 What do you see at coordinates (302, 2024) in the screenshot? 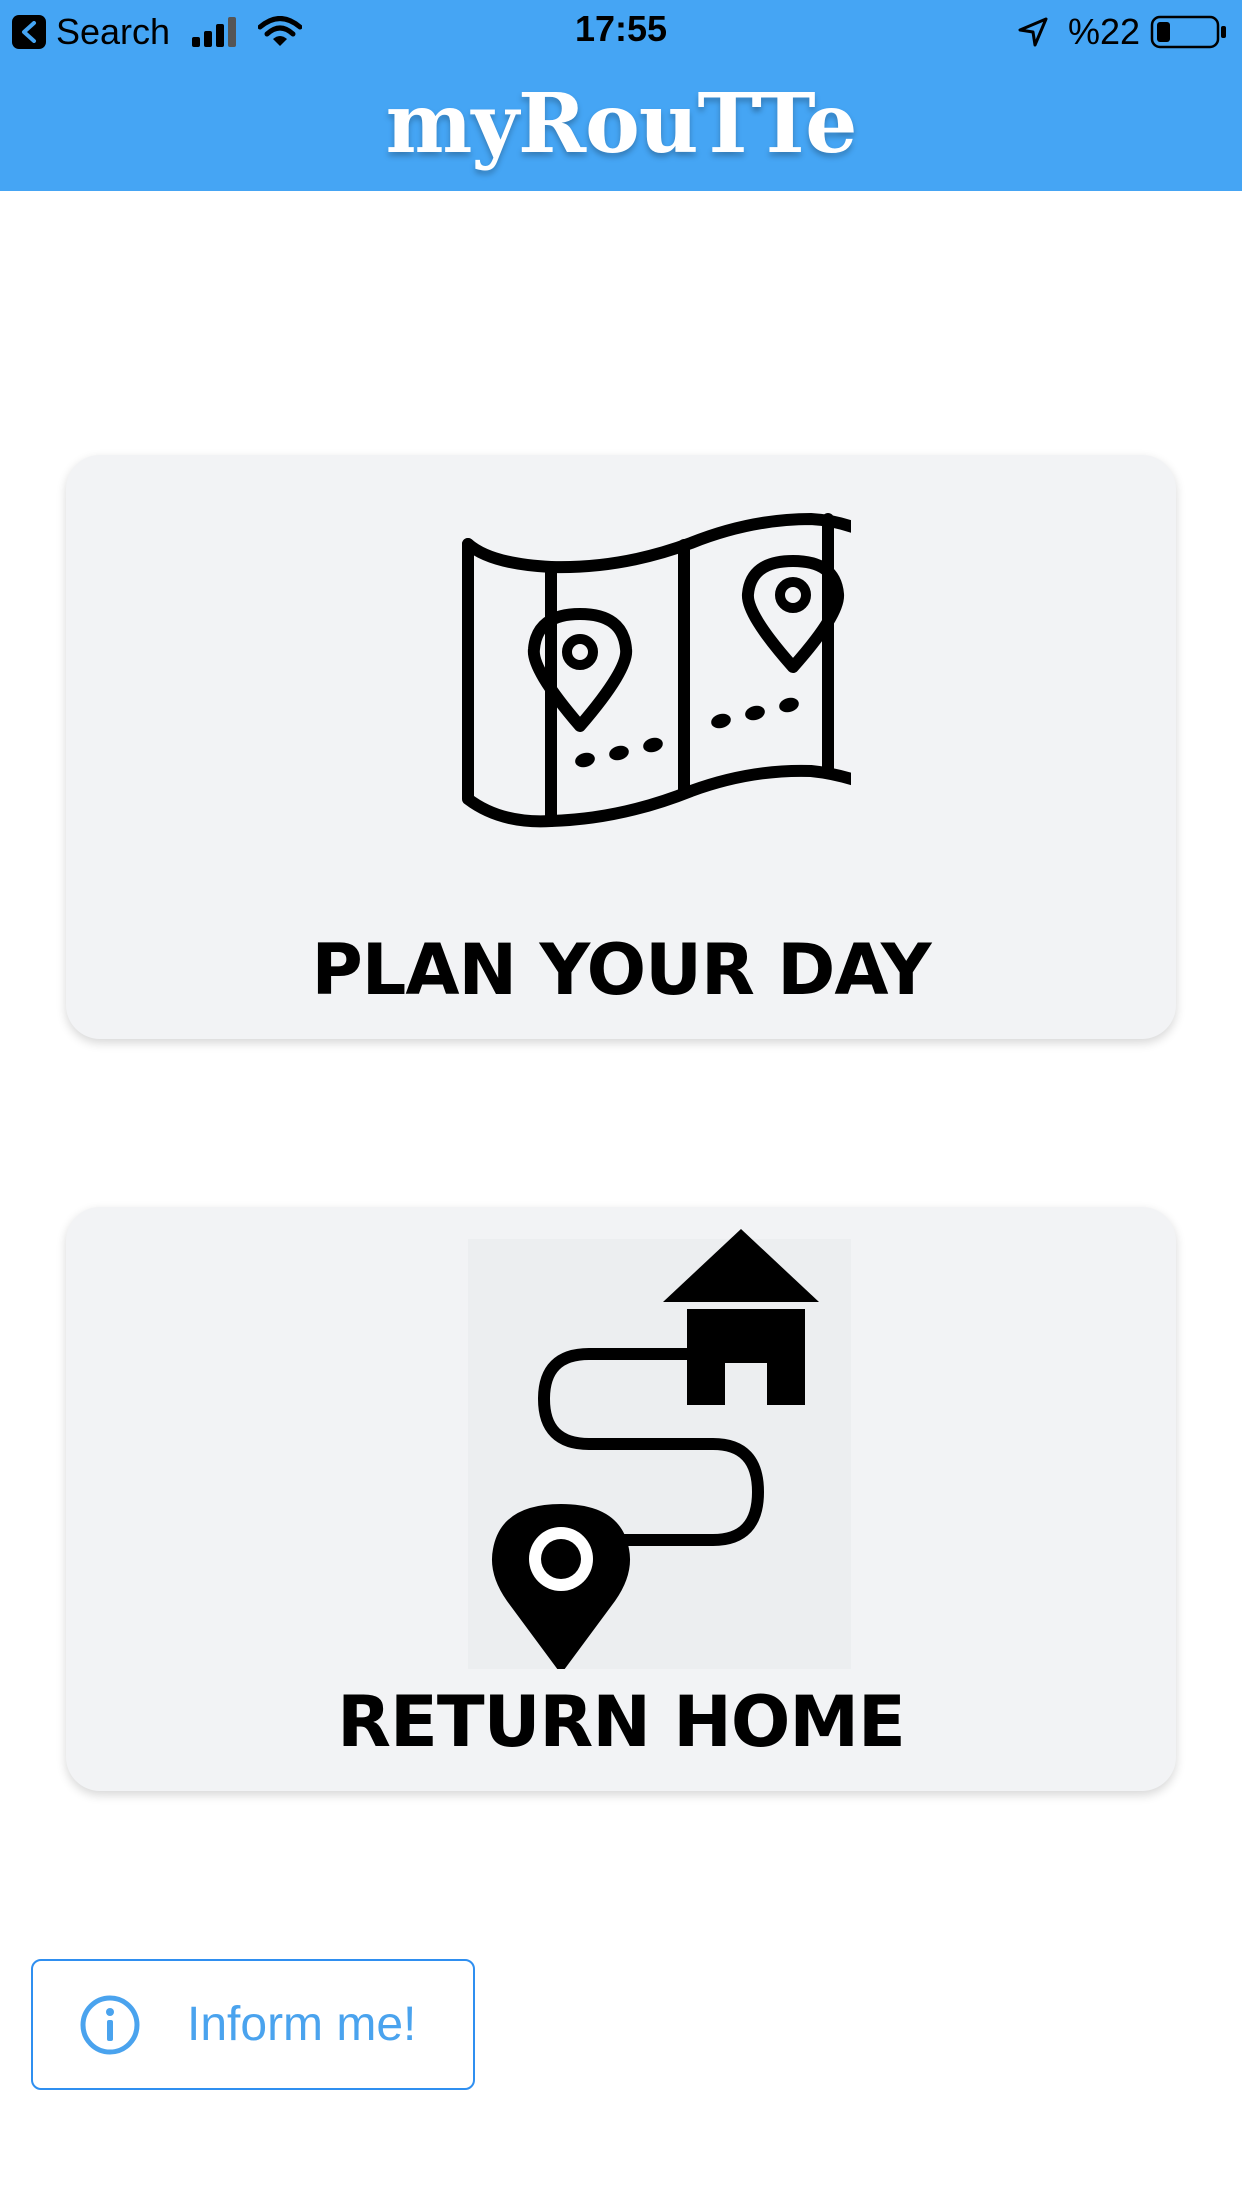
I see `inform-me-label: Inform me!` at bounding box center [302, 2024].